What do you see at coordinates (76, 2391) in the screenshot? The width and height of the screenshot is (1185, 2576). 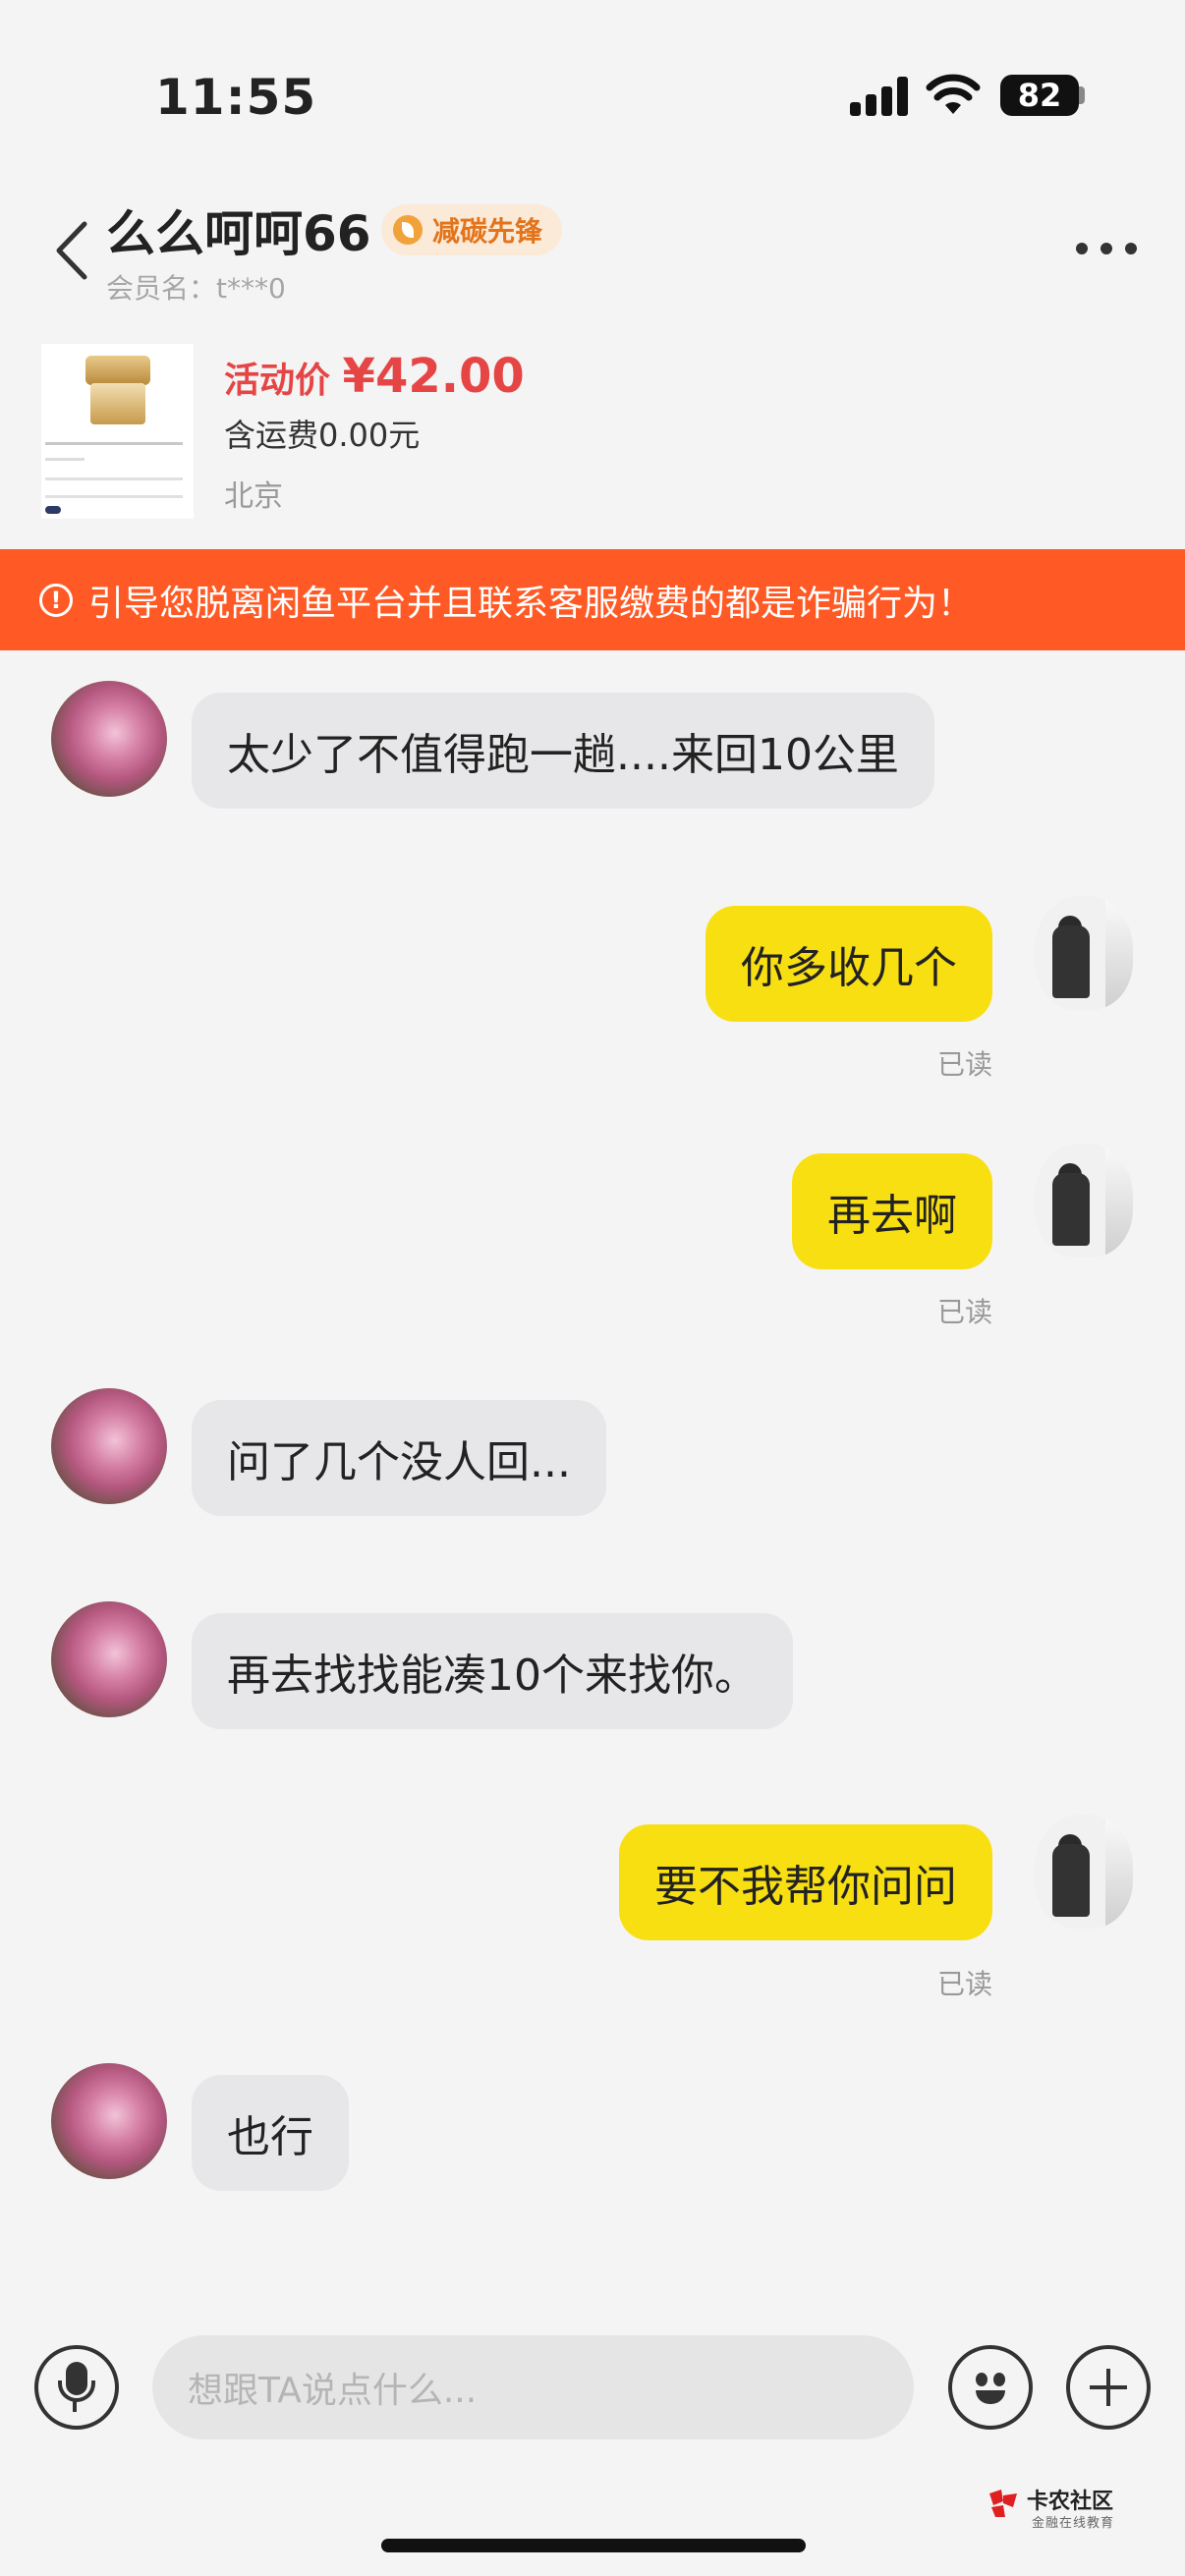 I see `microphone-arc` at bounding box center [76, 2391].